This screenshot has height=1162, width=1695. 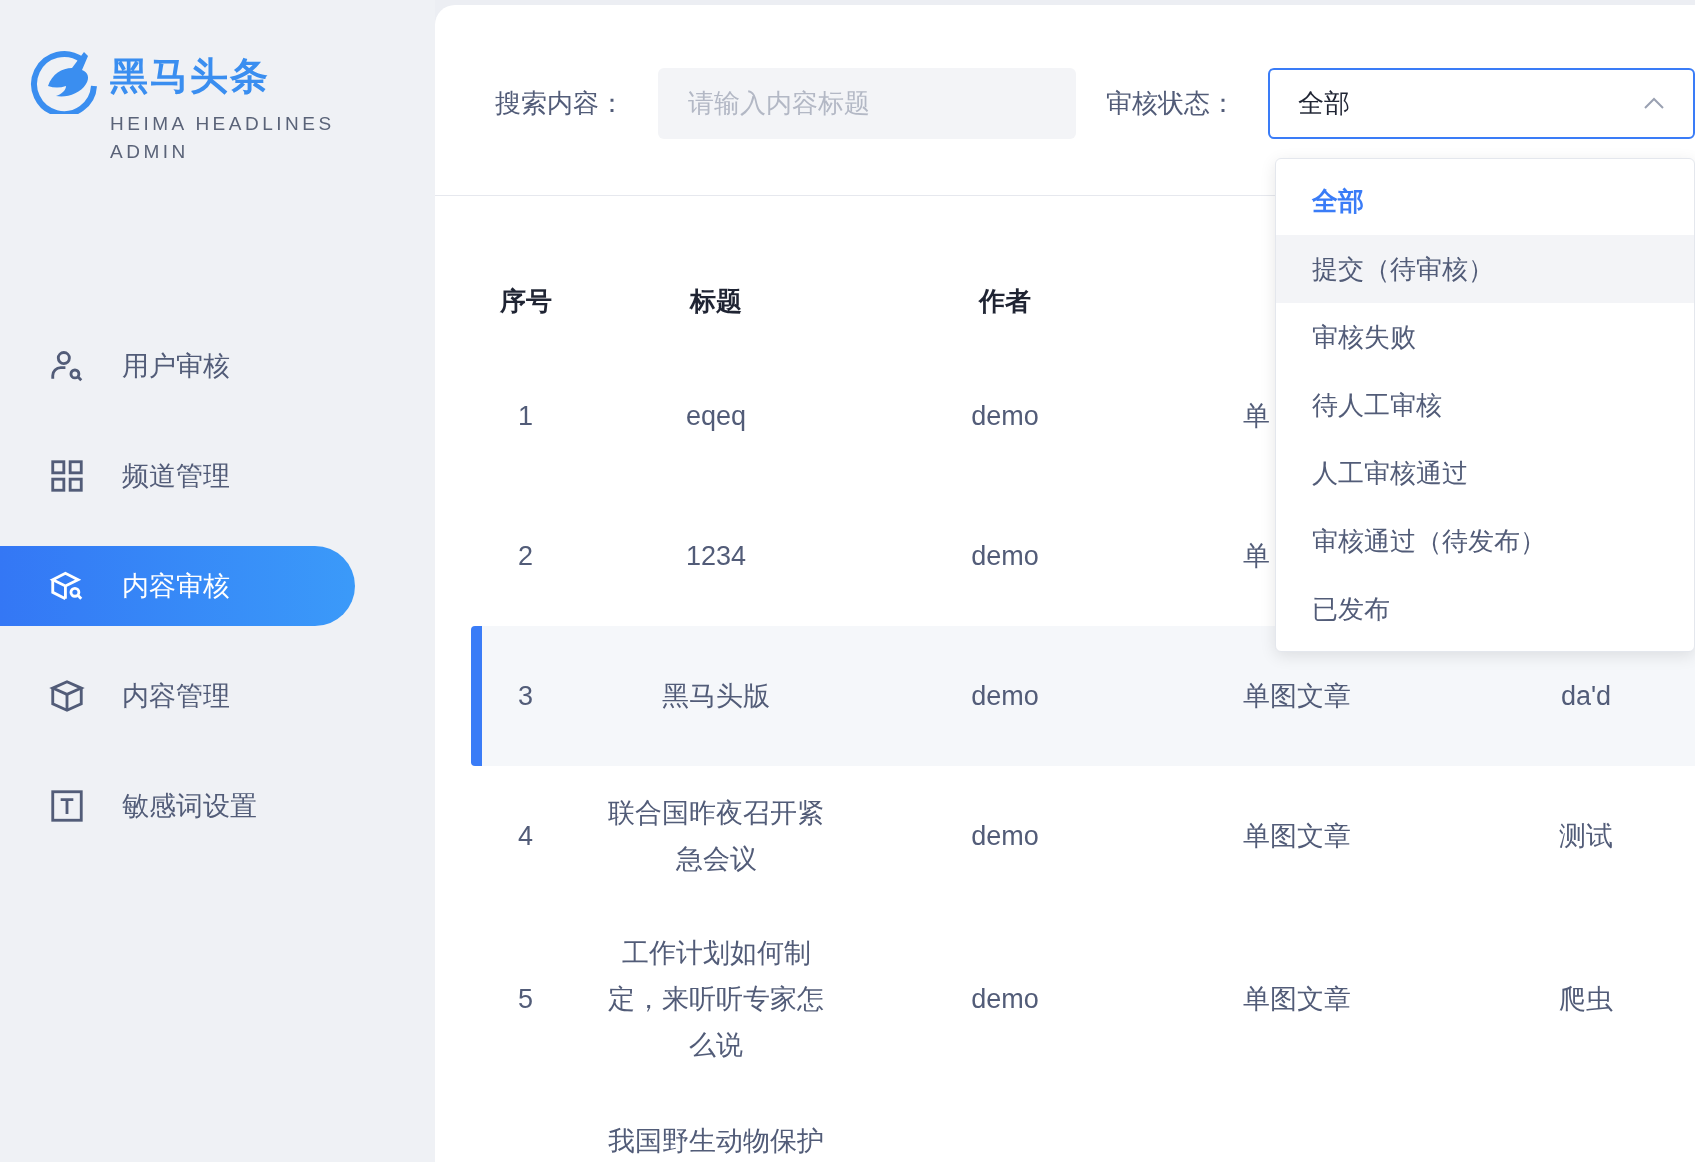 What do you see at coordinates (1485, 269) in the screenshot?
I see `dropdown-option: 提交（待审核）` at bounding box center [1485, 269].